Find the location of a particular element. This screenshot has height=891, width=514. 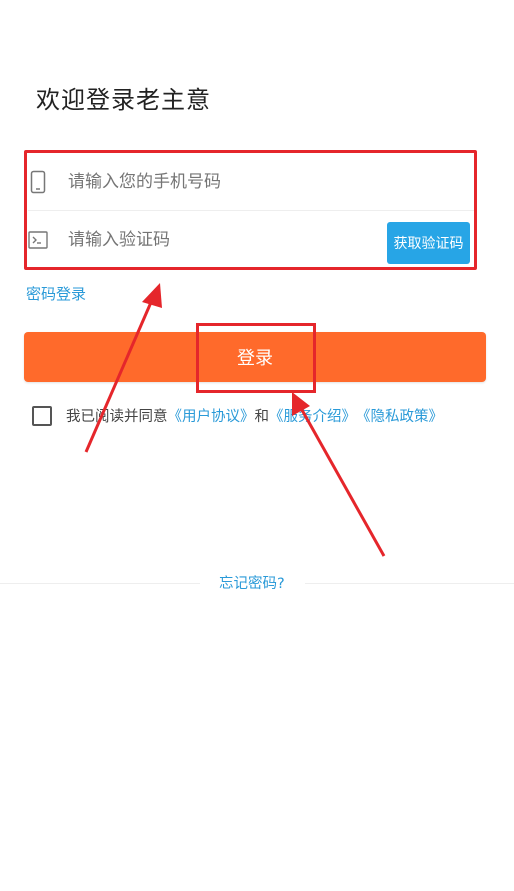

annotation-highlight-inputs is located at coordinates (250, 210).